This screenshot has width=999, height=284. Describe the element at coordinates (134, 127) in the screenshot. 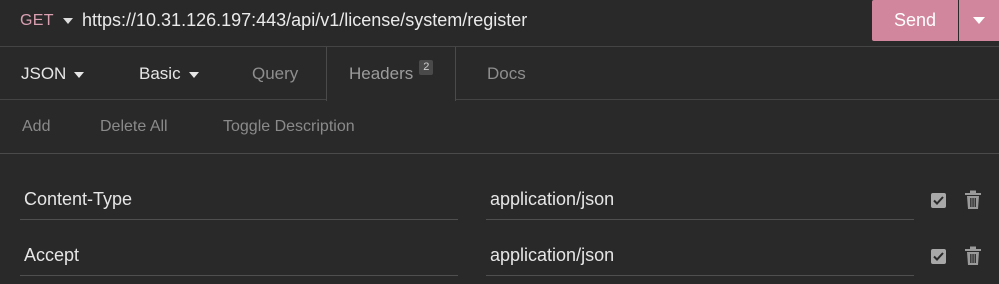

I see `delete-all-button: Delete All` at that location.